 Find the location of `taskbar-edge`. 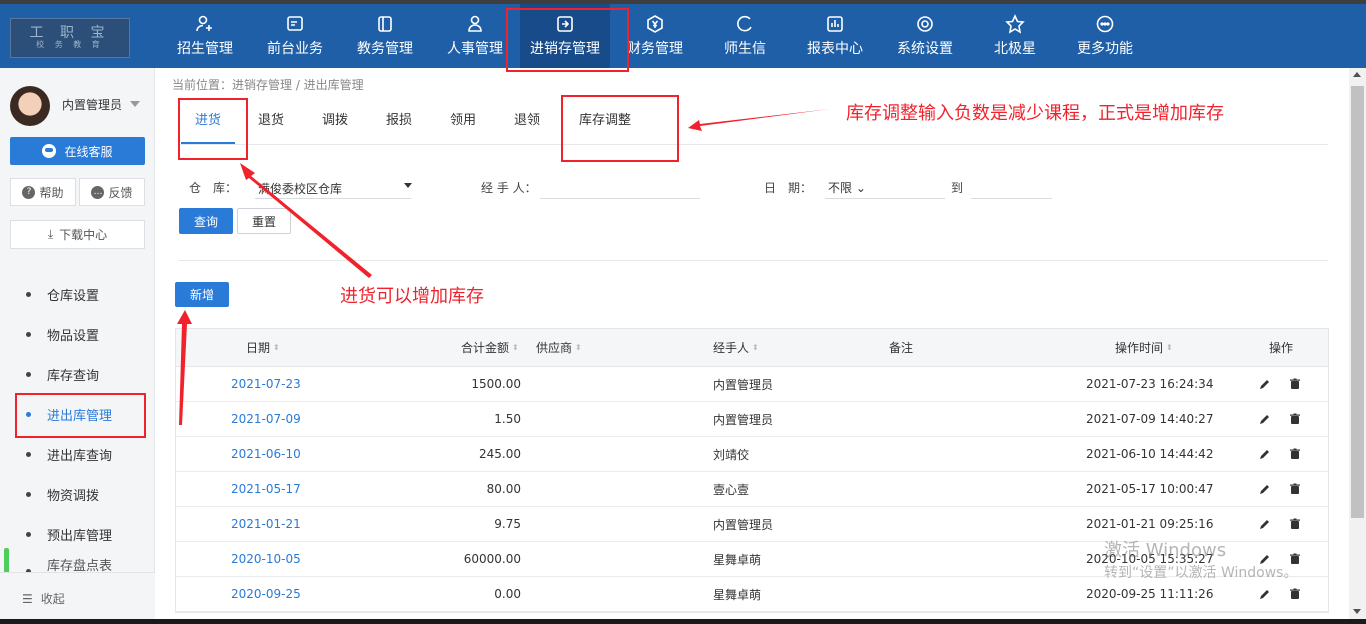

taskbar-edge is located at coordinates (683, 621).